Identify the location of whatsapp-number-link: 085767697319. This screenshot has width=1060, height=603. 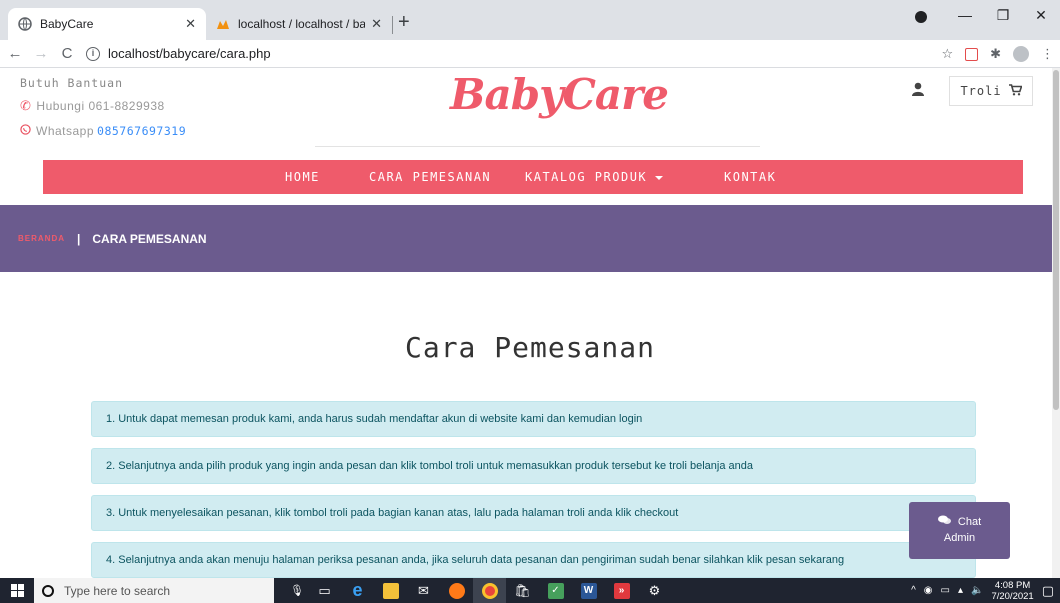
(141, 131).